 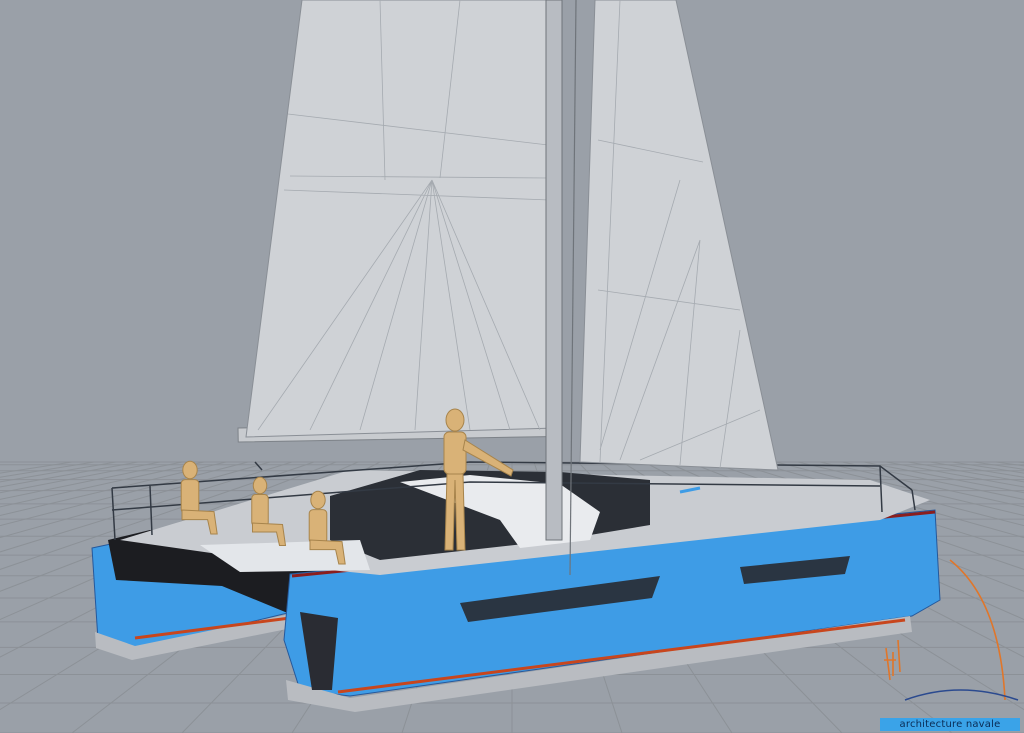 What do you see at coordinates (950, 724) in the screenshot?
I see `brand-label: architecture navale` at bounding box center [950, 724].